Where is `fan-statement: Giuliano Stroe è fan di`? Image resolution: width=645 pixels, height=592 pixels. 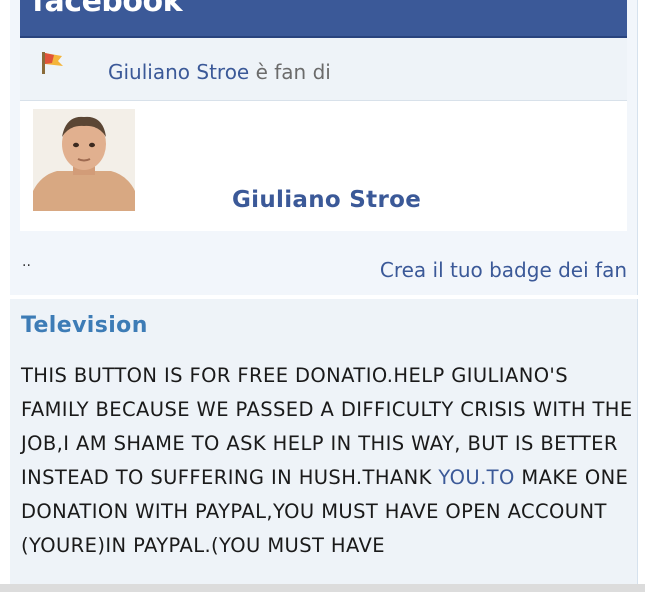 fan-statement: Giuliano Stroe è fan di is located at coordinates (219, 72).